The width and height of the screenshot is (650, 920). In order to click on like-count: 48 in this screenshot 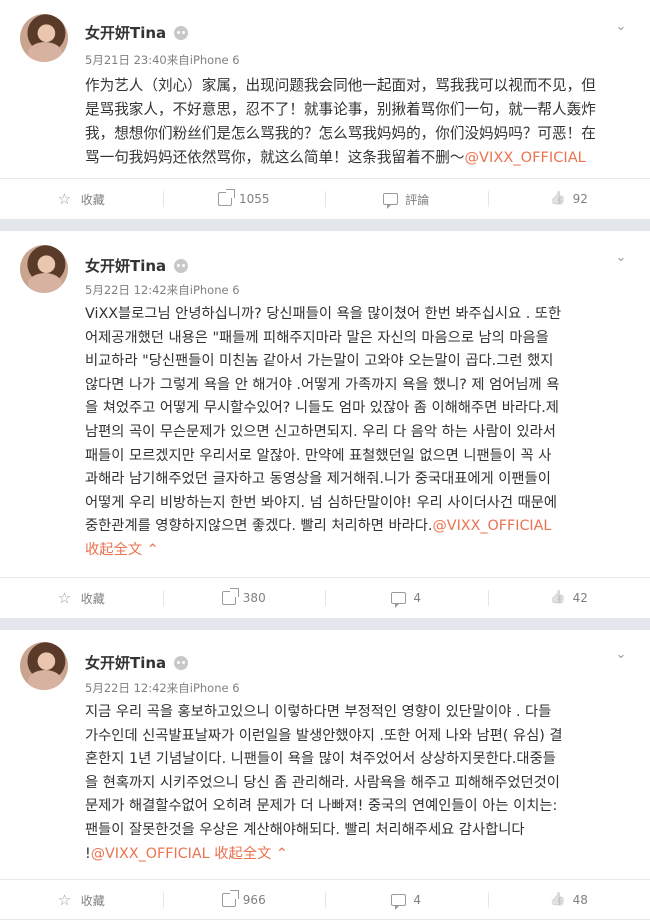, I will do `click(580, 900)`.